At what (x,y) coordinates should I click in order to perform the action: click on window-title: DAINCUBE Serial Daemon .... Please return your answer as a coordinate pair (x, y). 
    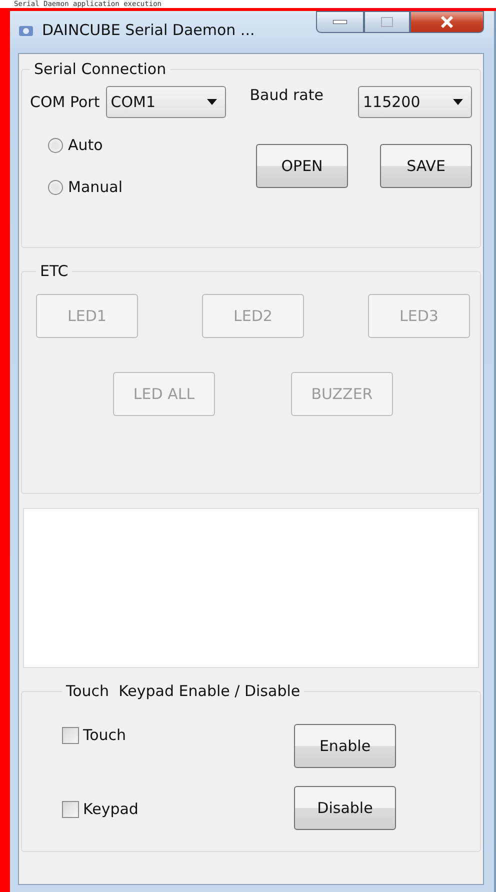
    Looking at the image, I should click on (149, 30).